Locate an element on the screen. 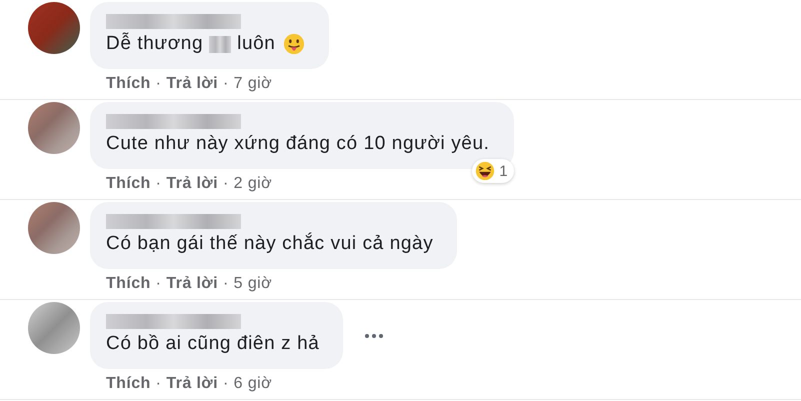 The width and height of the screenshot is (801, 401). timestamp: 2 giờ is located at coordinates (253, 184).